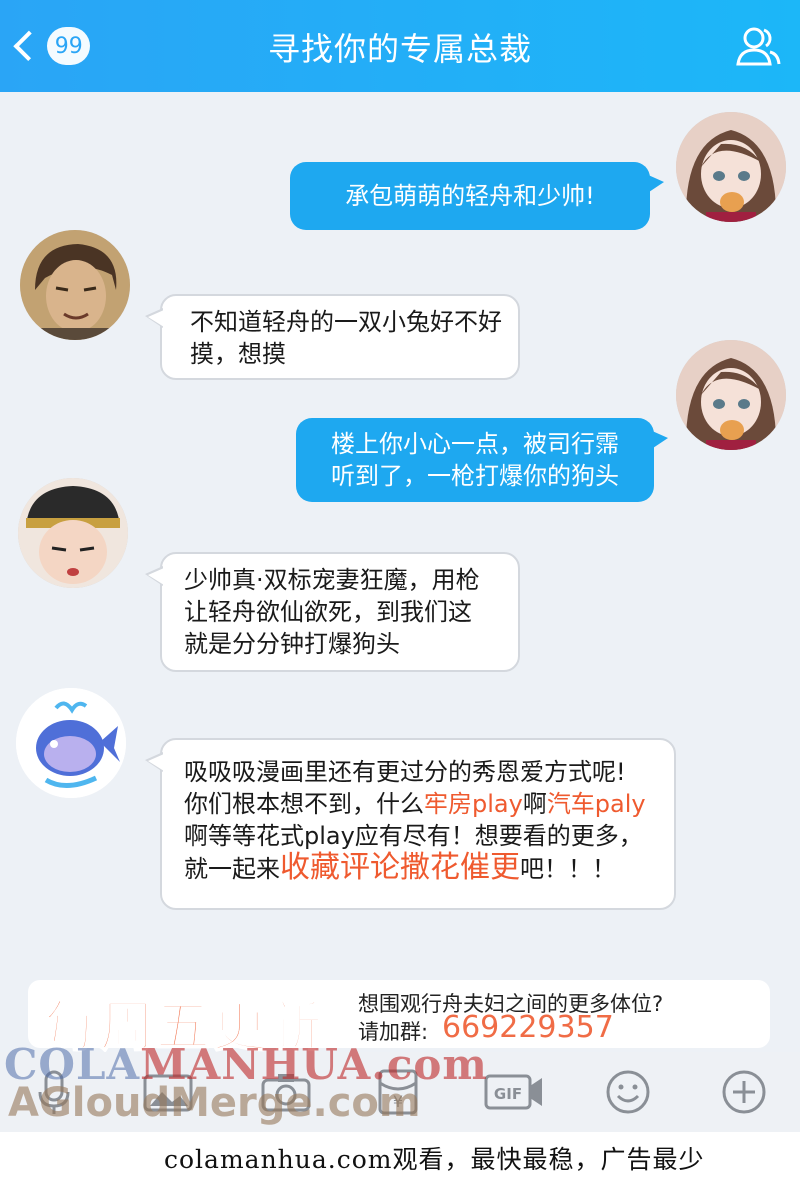 The image size is (800, 1193). What do you see at coordinates (470, 196) in the screenshot?
I see `message-text: 承包萌萌的轻舟和少帅!` at bounding box center [470, 196].